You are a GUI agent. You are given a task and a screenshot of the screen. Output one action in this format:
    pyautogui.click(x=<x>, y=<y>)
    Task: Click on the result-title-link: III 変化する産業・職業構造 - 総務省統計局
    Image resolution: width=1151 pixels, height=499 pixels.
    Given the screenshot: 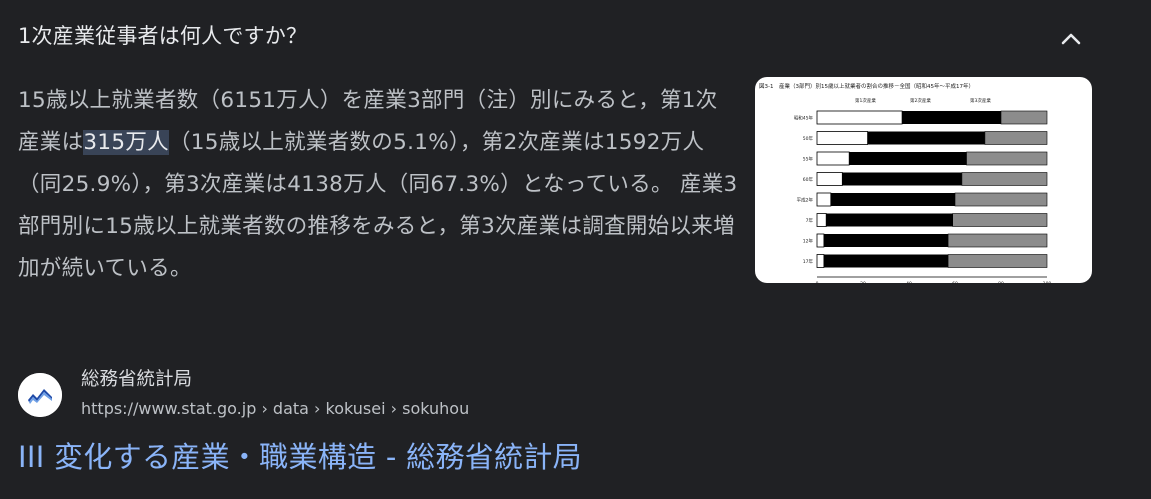 What is the action you would take?
    pyautogui.click(x=300, y=455)
    